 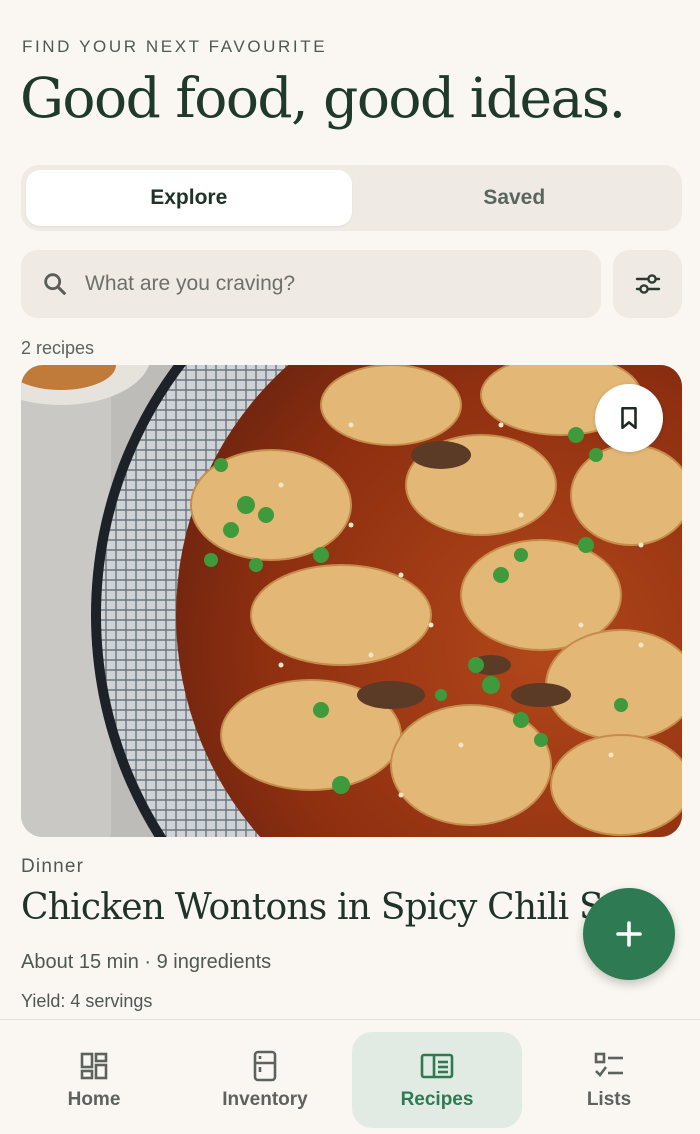 I want to click on recipe-meta: About 15 min · 9 ingredients, so click(x=146, y=962).